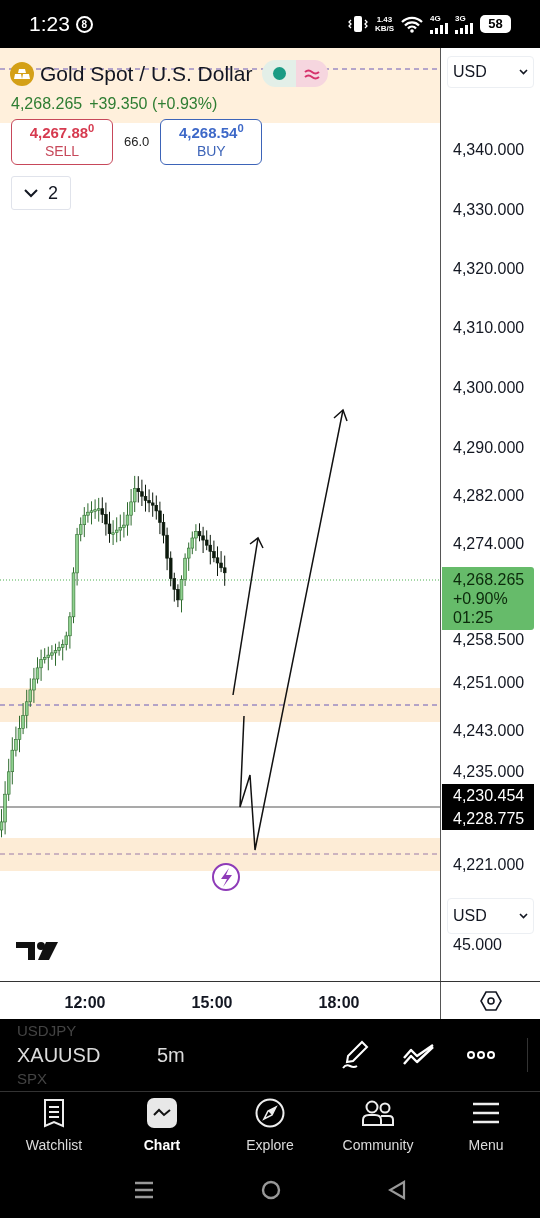 The image size is (540, 1218). I want to click on last-price: 4,268.265, so click(47, 104).